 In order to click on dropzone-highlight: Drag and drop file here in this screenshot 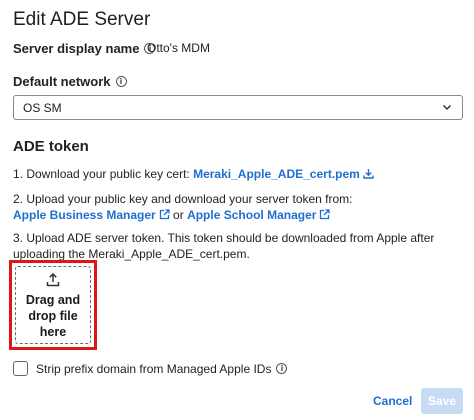, I will do `click(53, 305)`.